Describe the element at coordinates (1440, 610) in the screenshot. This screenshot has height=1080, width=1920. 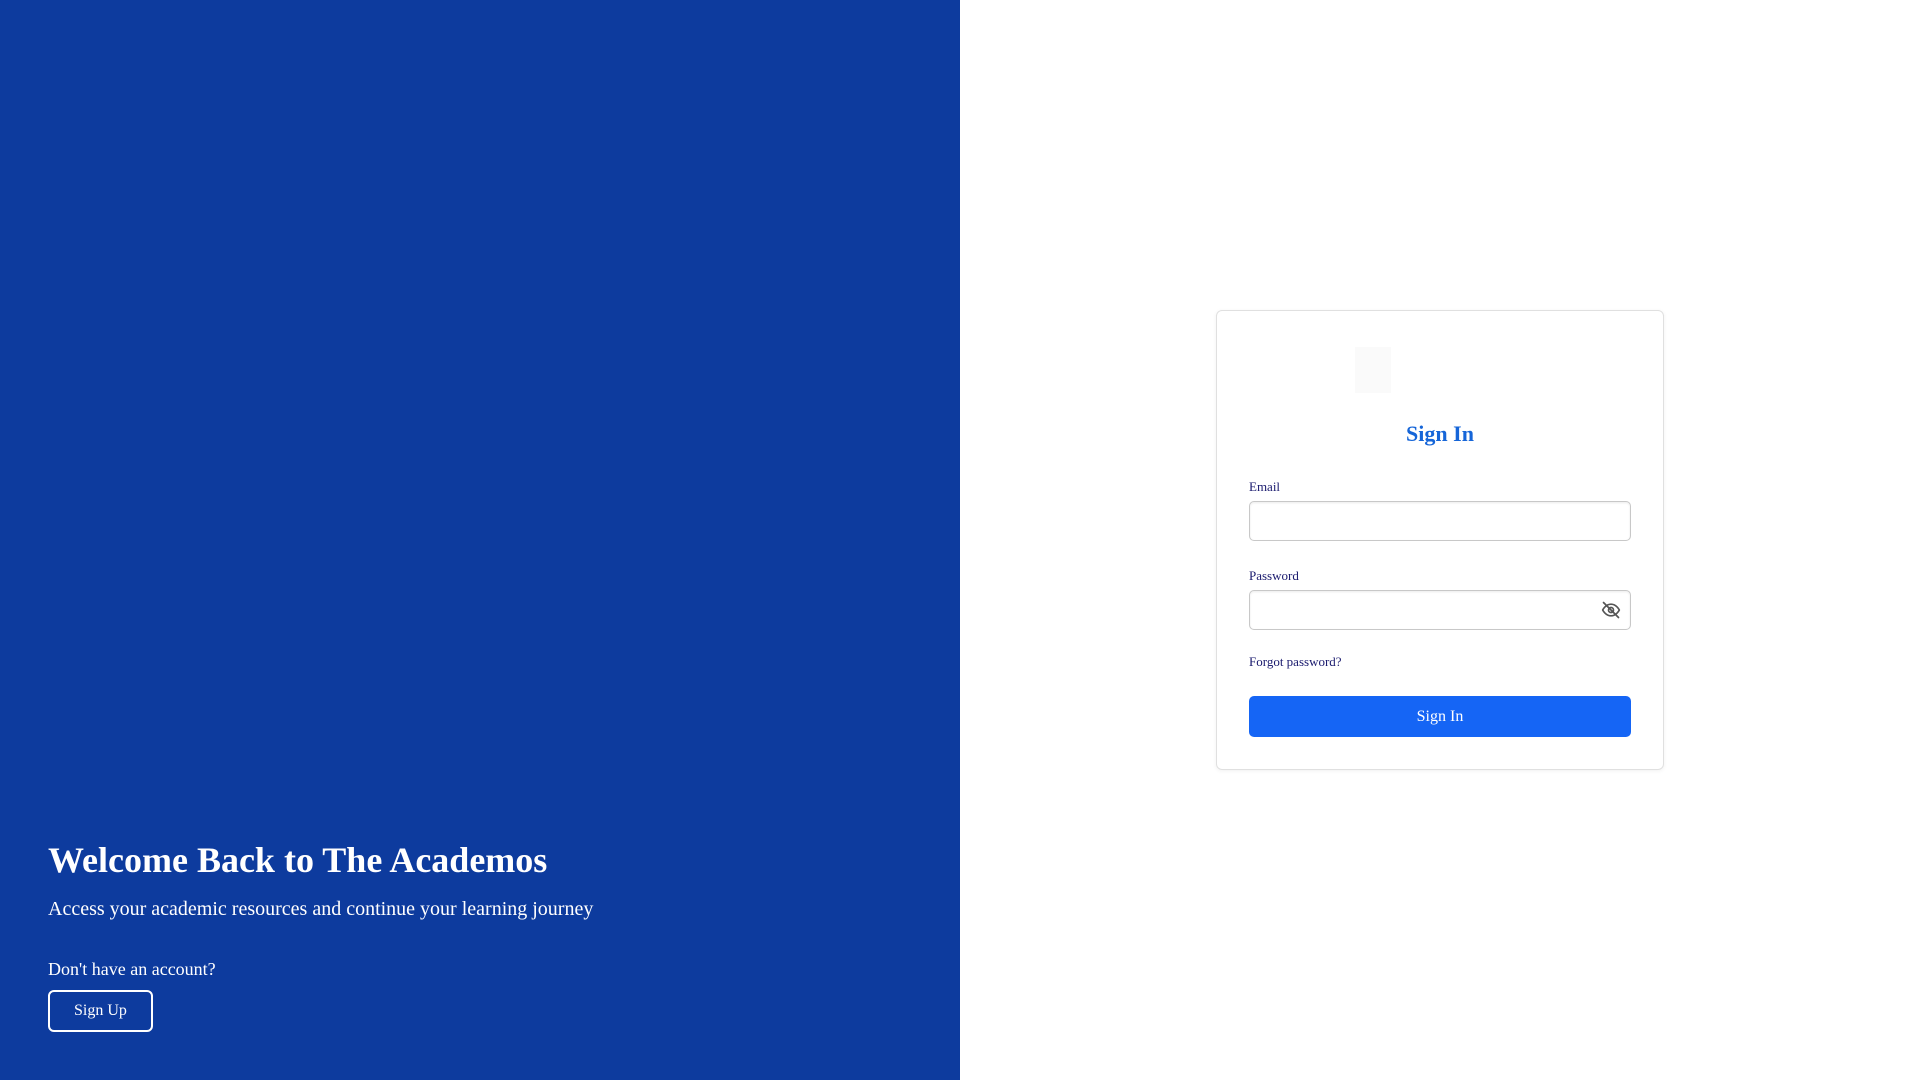
I see `password-field` at that location.